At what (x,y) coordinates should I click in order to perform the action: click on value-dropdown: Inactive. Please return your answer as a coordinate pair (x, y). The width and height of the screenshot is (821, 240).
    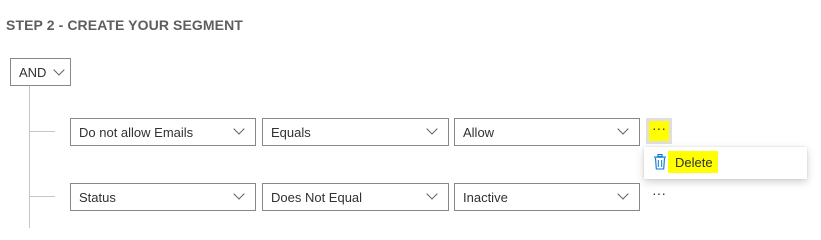
    Looking at the image, I should click on (547, 197).